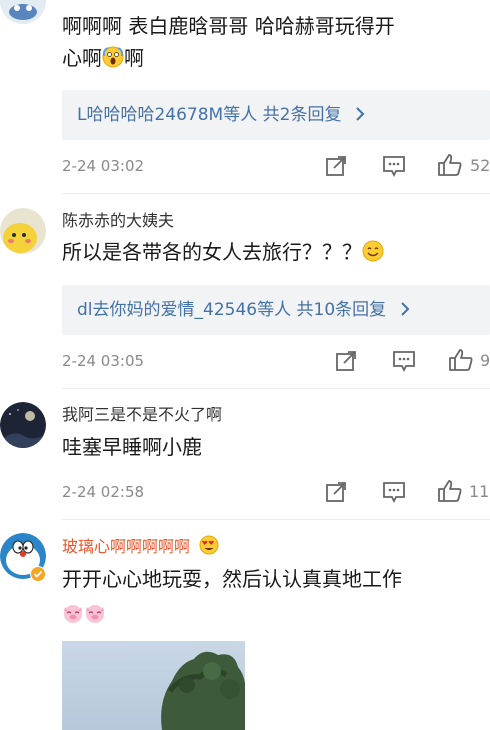 This screenshot has height=730, width=490. Describe the element at coordinates (103, 166) in the screenshot. I see `comment-time: 2-24 03:02` at that location.